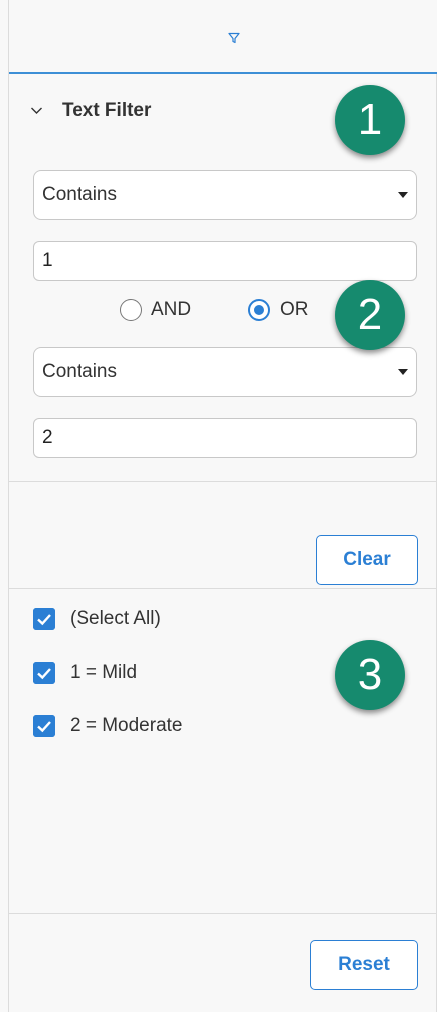 This screenshot has height=1012, width=437. I want to click on filter-tab-bar, so click(223, 37).